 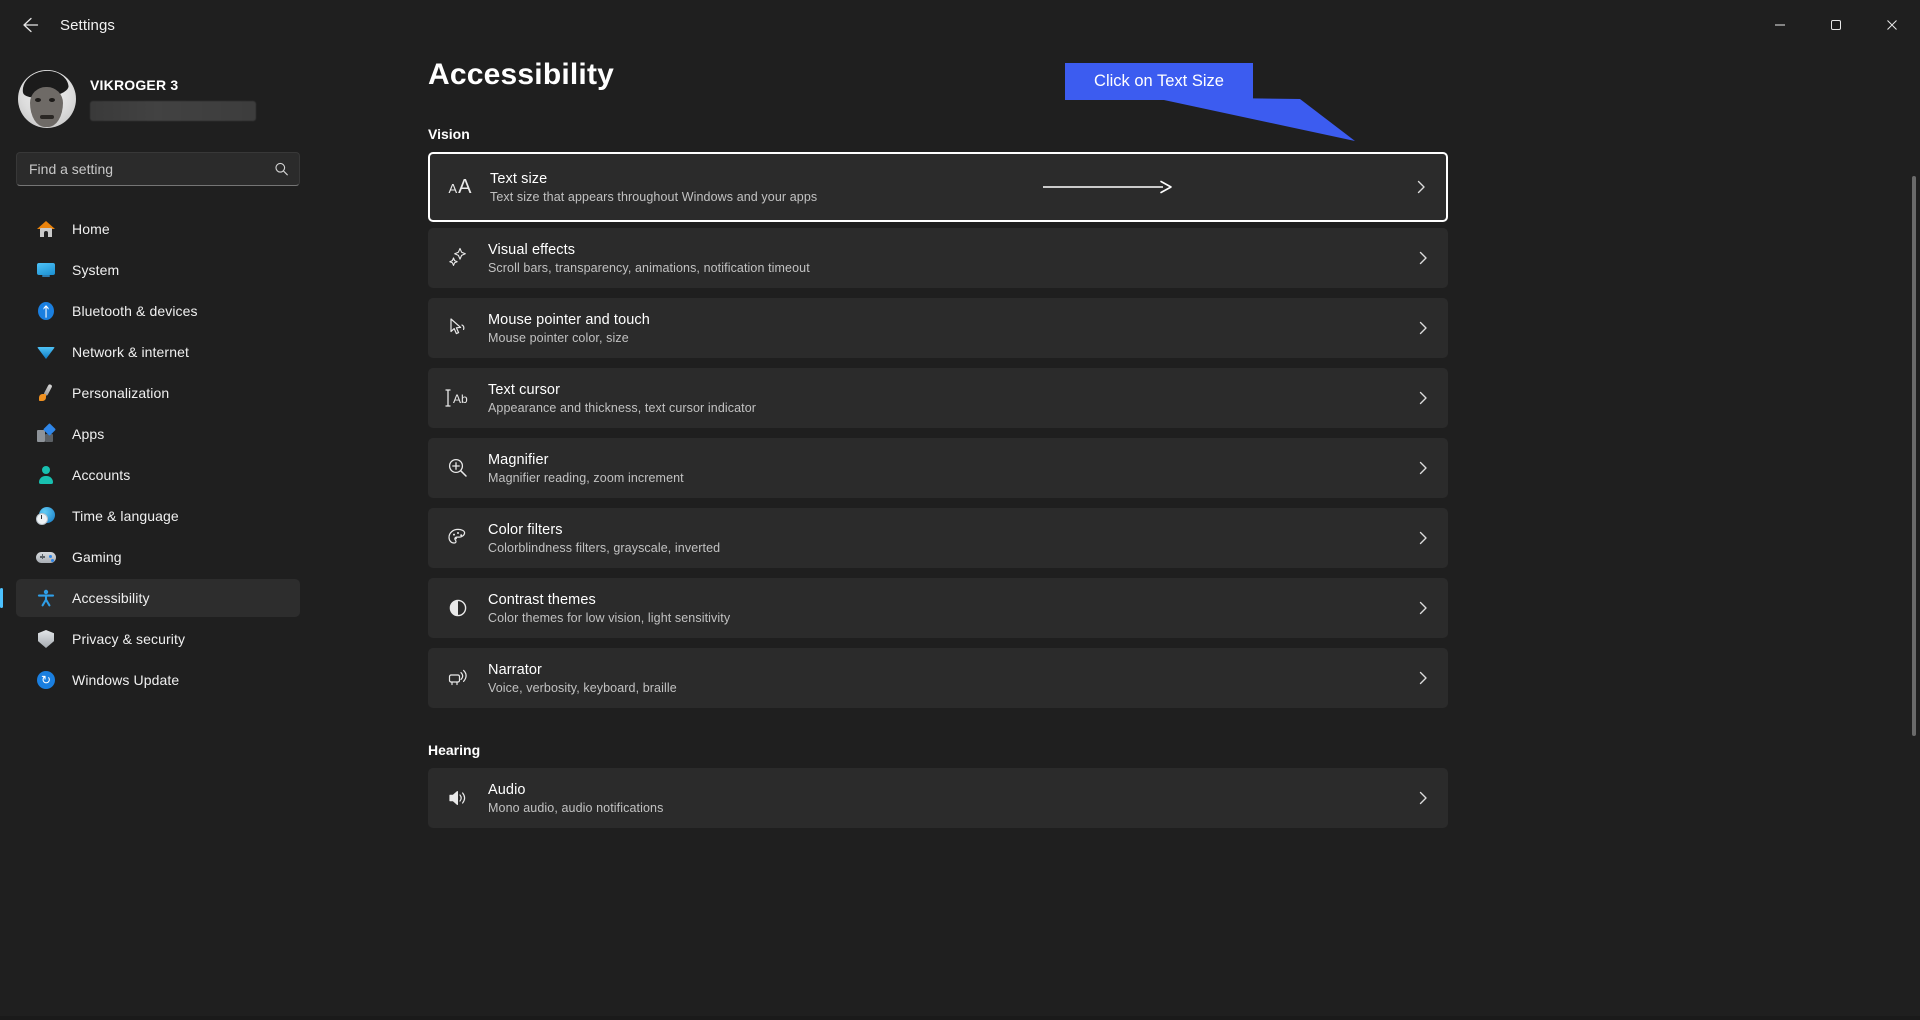 I want to click on sidebar-item-label: System, so click(x=96, y=270).